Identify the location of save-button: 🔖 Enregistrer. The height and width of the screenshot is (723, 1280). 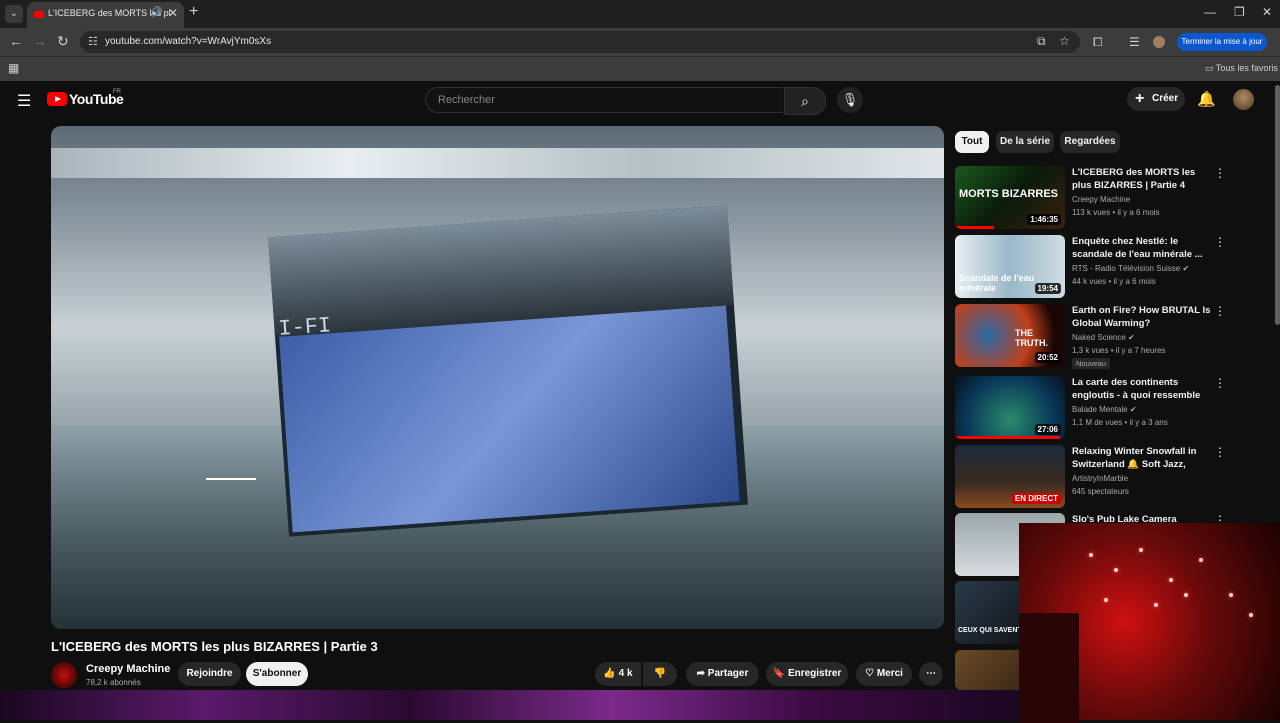
(807, 674).